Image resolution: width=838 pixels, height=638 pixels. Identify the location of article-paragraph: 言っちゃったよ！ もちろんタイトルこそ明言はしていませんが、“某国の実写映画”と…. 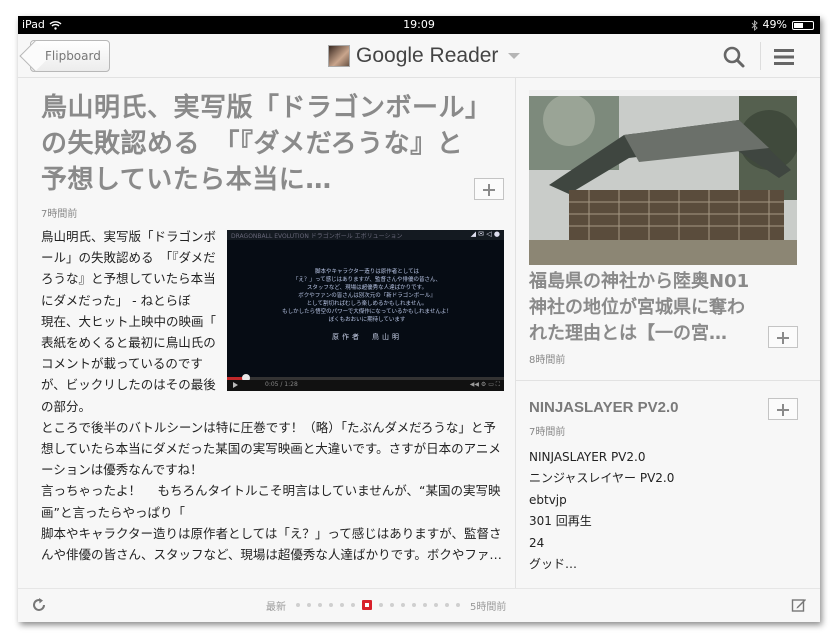
(271, 501).